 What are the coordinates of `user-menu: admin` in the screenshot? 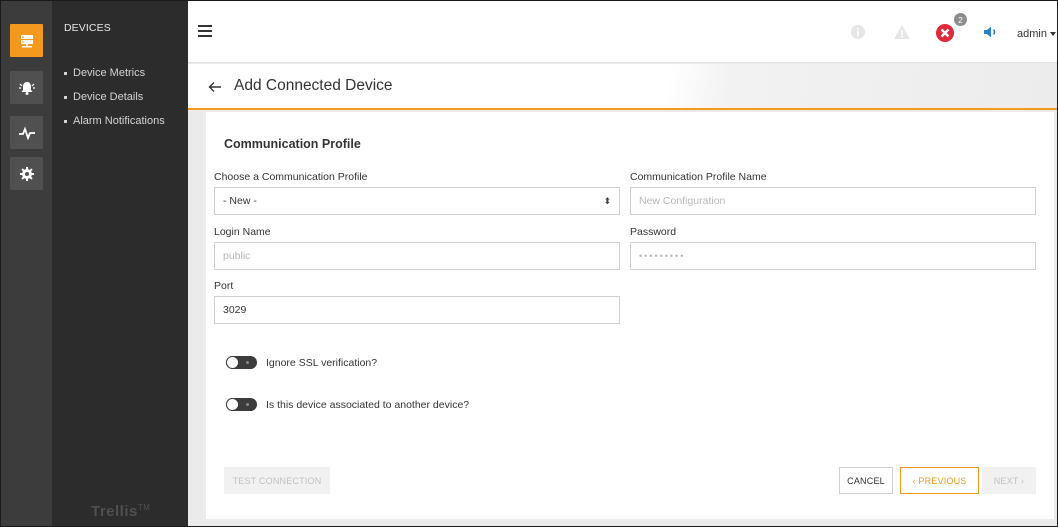 It's located at (1036, 34).